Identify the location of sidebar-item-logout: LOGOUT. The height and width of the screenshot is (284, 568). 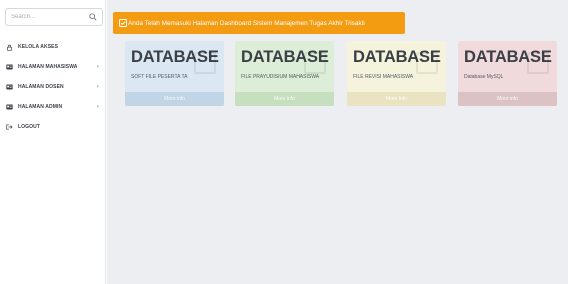
(53, 127).